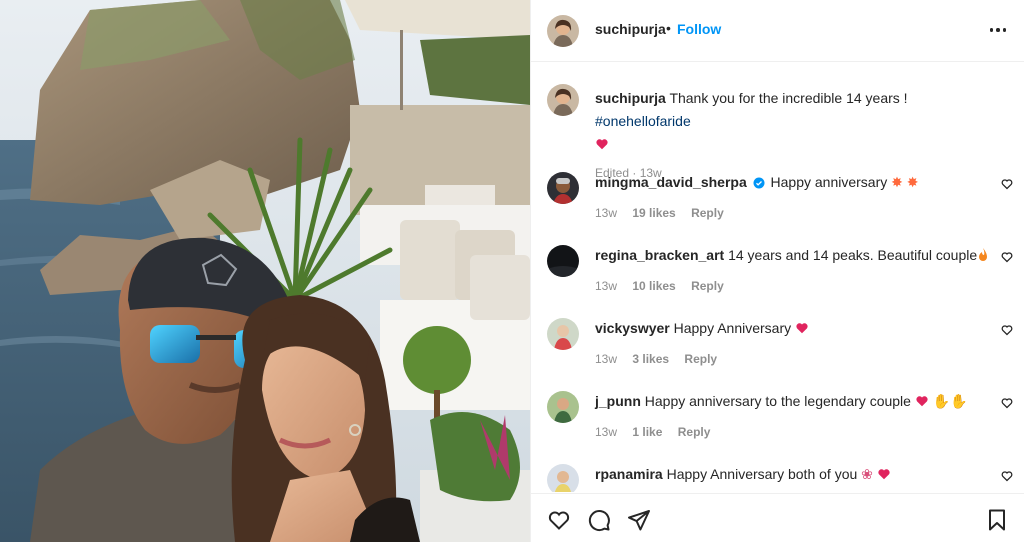 This screenshot has width=1024, height=542. Describe the element at coordinates (997, 520) in the screenshot. I see `bookmark-icon` at that location.